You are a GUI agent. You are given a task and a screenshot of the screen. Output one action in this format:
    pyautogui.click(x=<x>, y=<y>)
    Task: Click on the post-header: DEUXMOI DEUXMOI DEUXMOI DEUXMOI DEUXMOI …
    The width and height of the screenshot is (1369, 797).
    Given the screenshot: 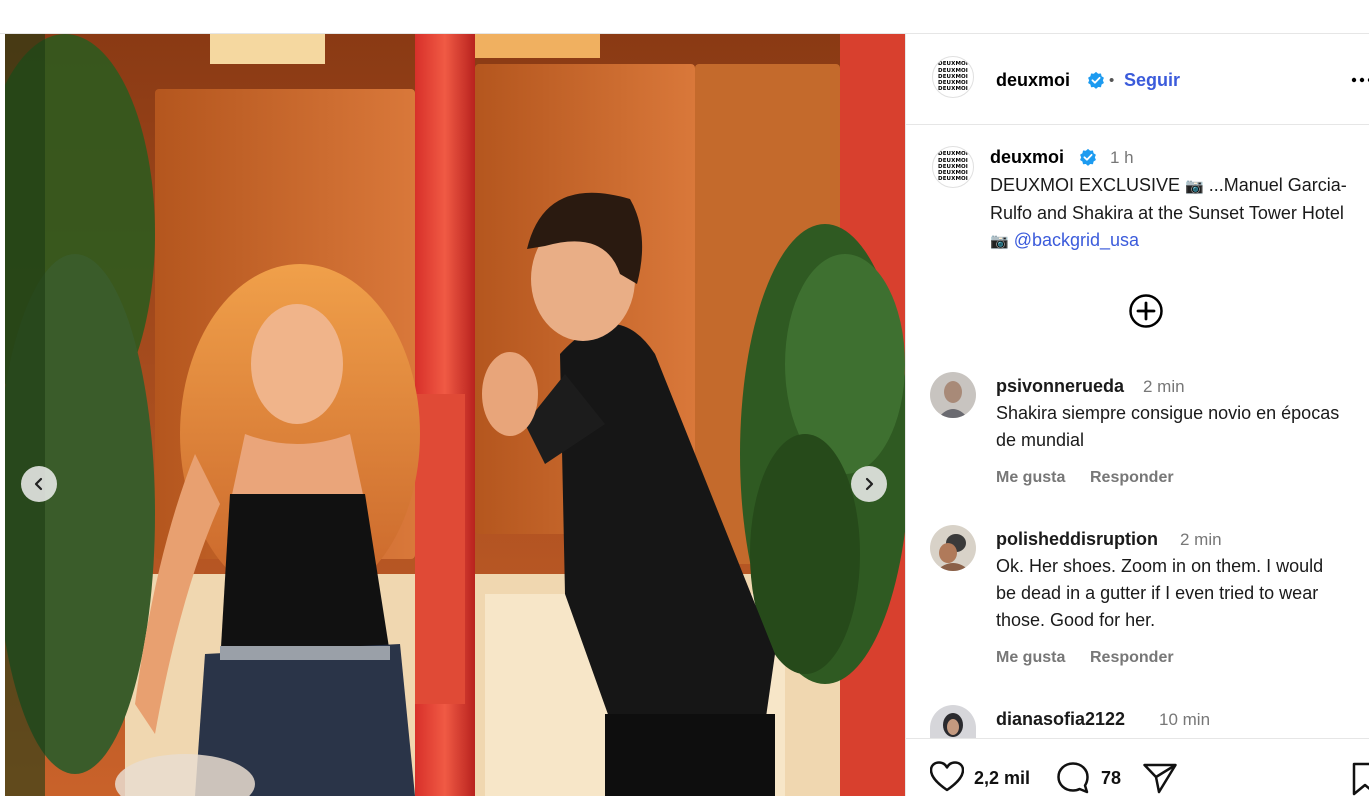 What is the action you would take?
    pyautogui.click(x=1137, y=79)
    